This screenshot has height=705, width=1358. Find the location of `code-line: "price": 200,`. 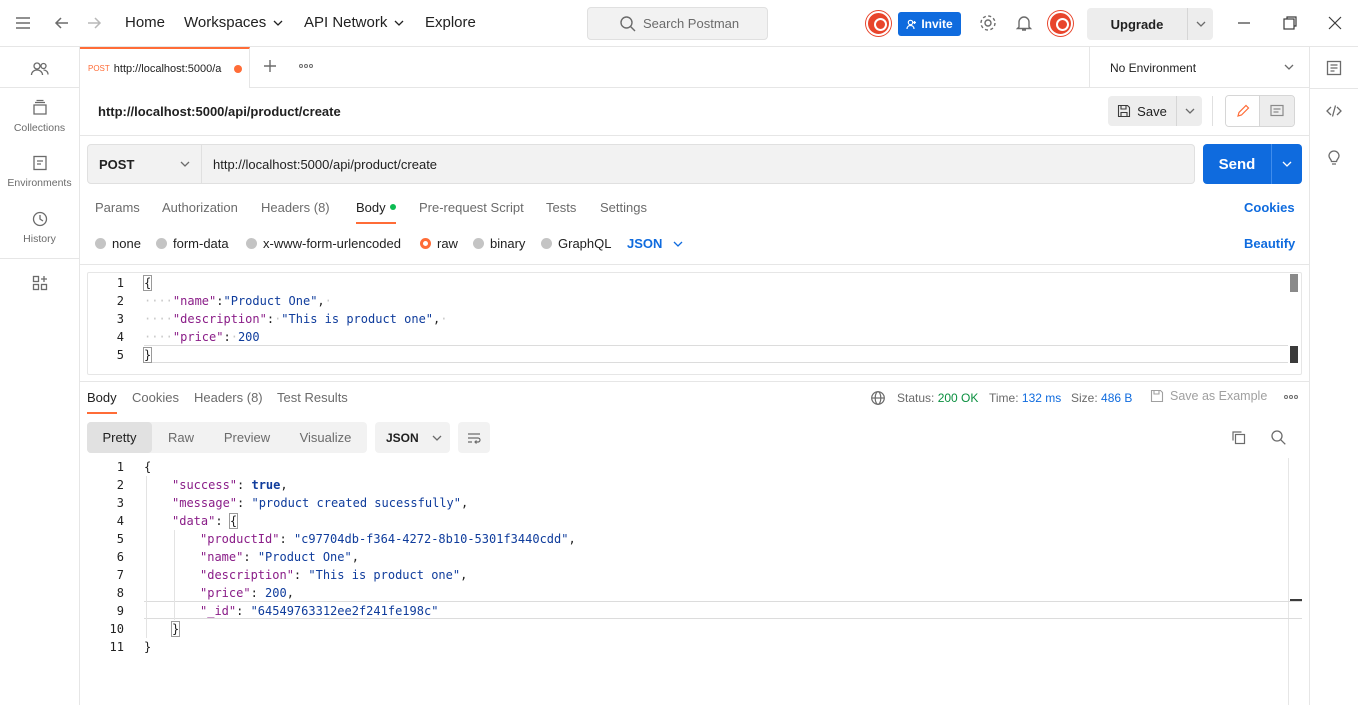

code-line: "price": 200, is located at coordinates (247, 593).